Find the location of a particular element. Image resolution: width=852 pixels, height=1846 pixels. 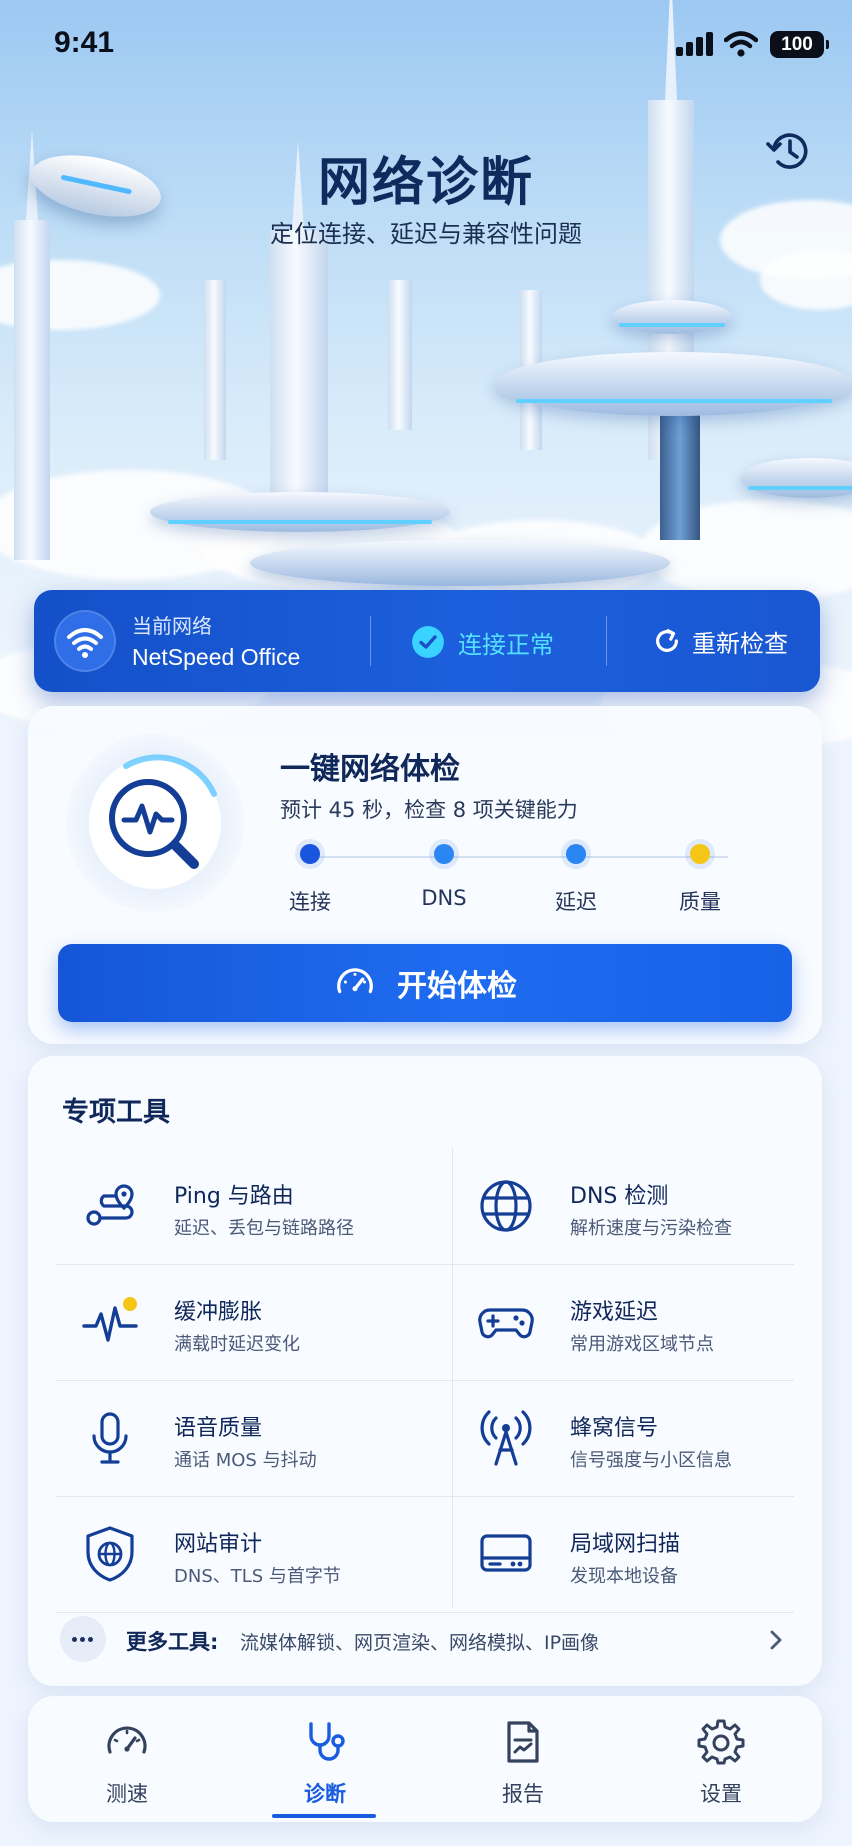

check-circle-icon is located at coordinates (428, 642).